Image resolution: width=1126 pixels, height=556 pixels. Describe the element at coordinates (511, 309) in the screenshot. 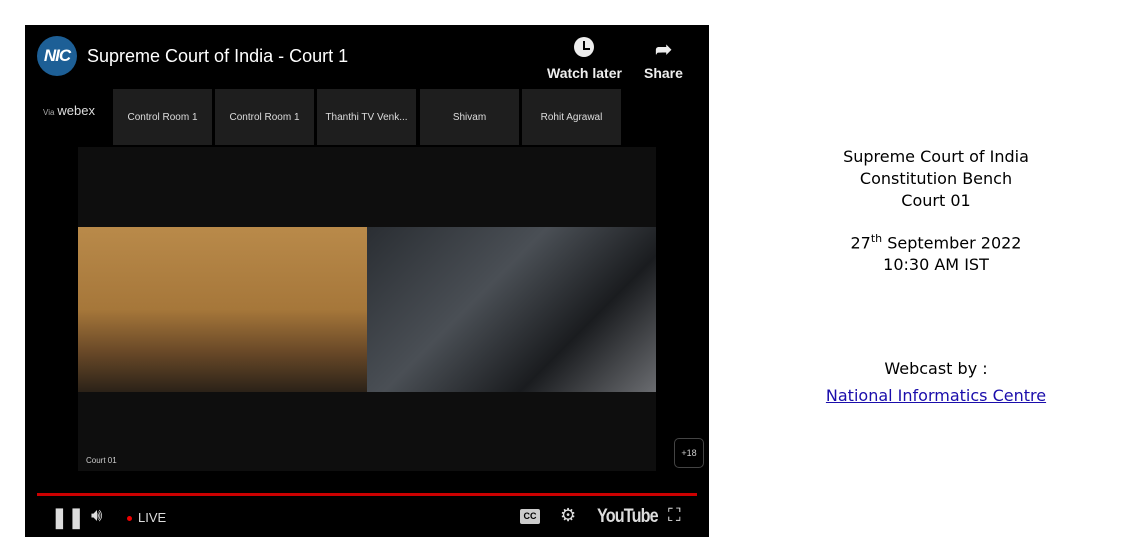

I see `advocates-video` at that location.